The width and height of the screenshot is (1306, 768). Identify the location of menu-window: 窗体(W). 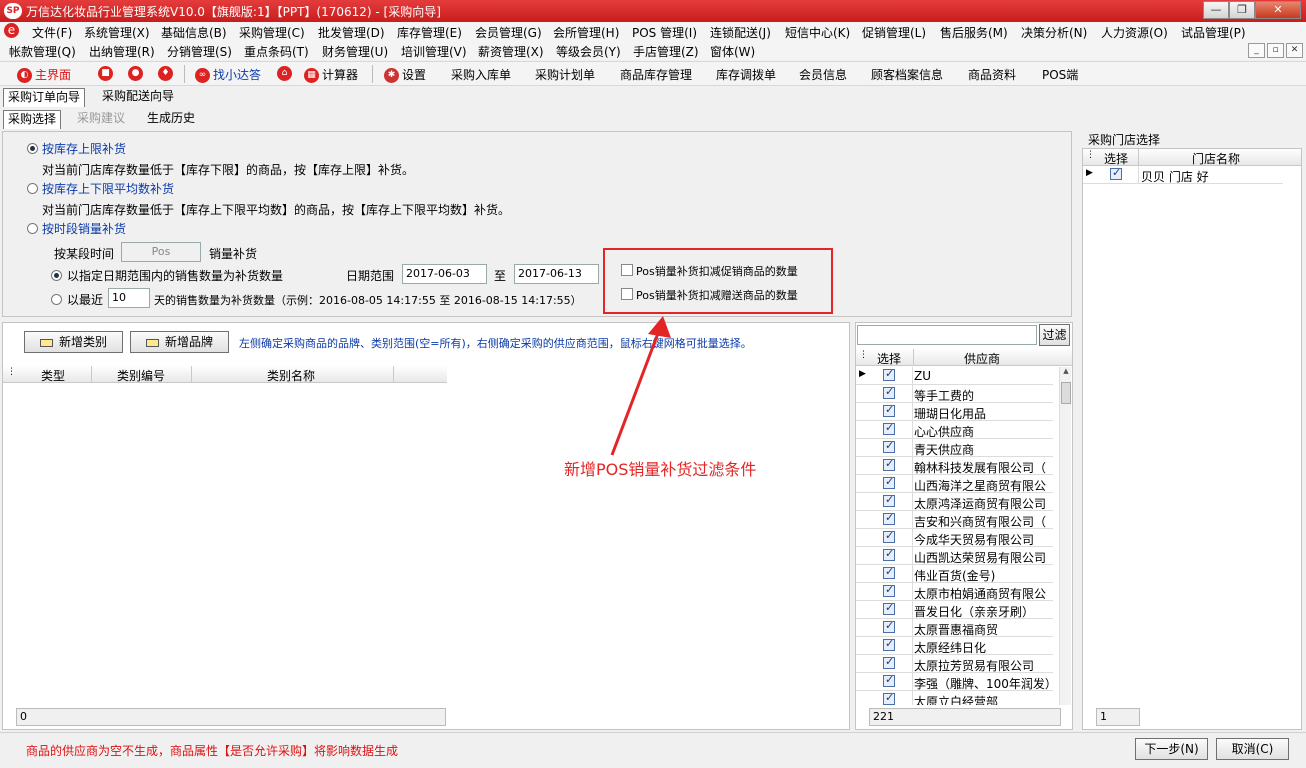
(732, 51).